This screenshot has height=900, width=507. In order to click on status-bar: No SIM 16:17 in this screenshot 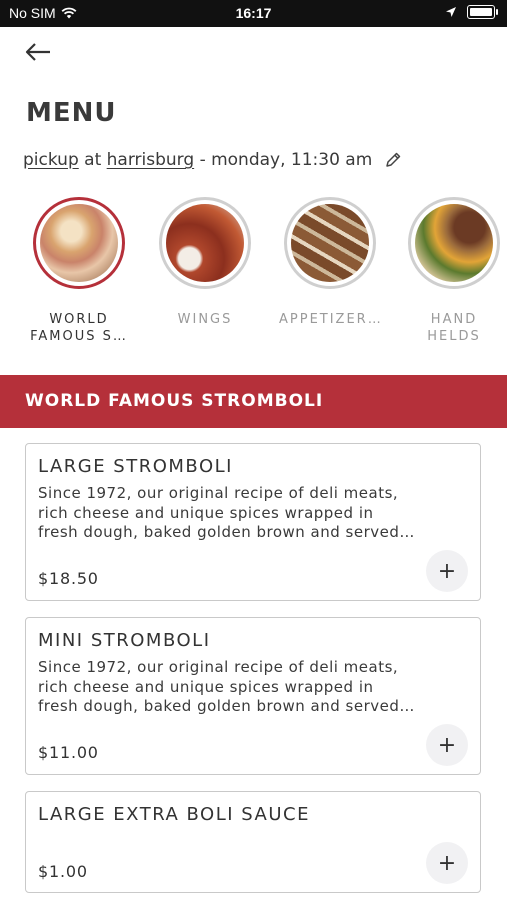, I will do `click(253, 13)`.